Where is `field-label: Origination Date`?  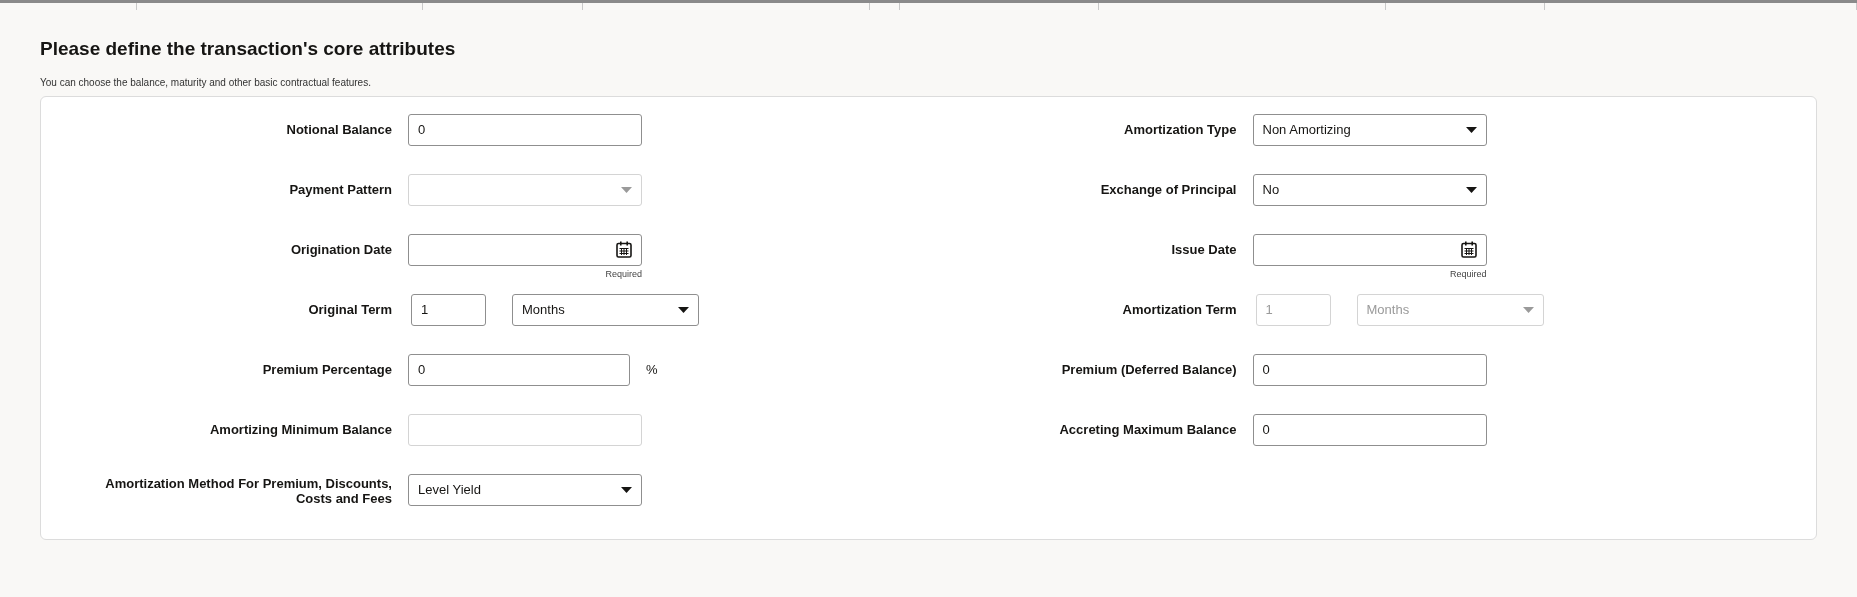 field-label: Origination Date is located at coordinates (340, 249).